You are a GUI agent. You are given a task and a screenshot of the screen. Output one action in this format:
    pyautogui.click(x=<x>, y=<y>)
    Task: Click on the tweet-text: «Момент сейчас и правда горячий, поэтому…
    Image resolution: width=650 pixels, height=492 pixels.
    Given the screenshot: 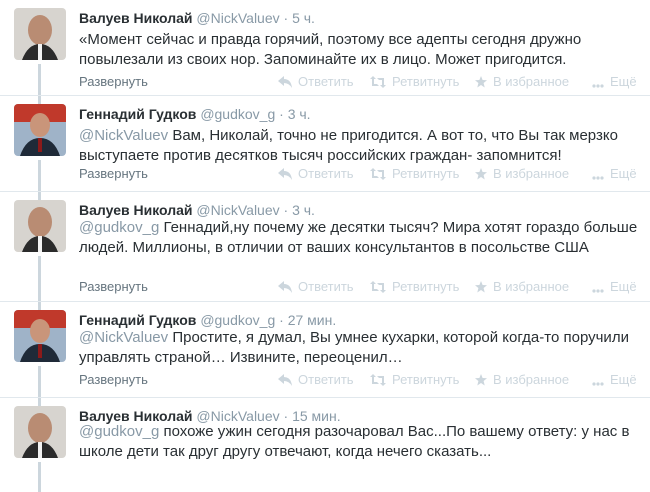 What is the action you would take?
    pyautogui.click(x=359, y=50)
    